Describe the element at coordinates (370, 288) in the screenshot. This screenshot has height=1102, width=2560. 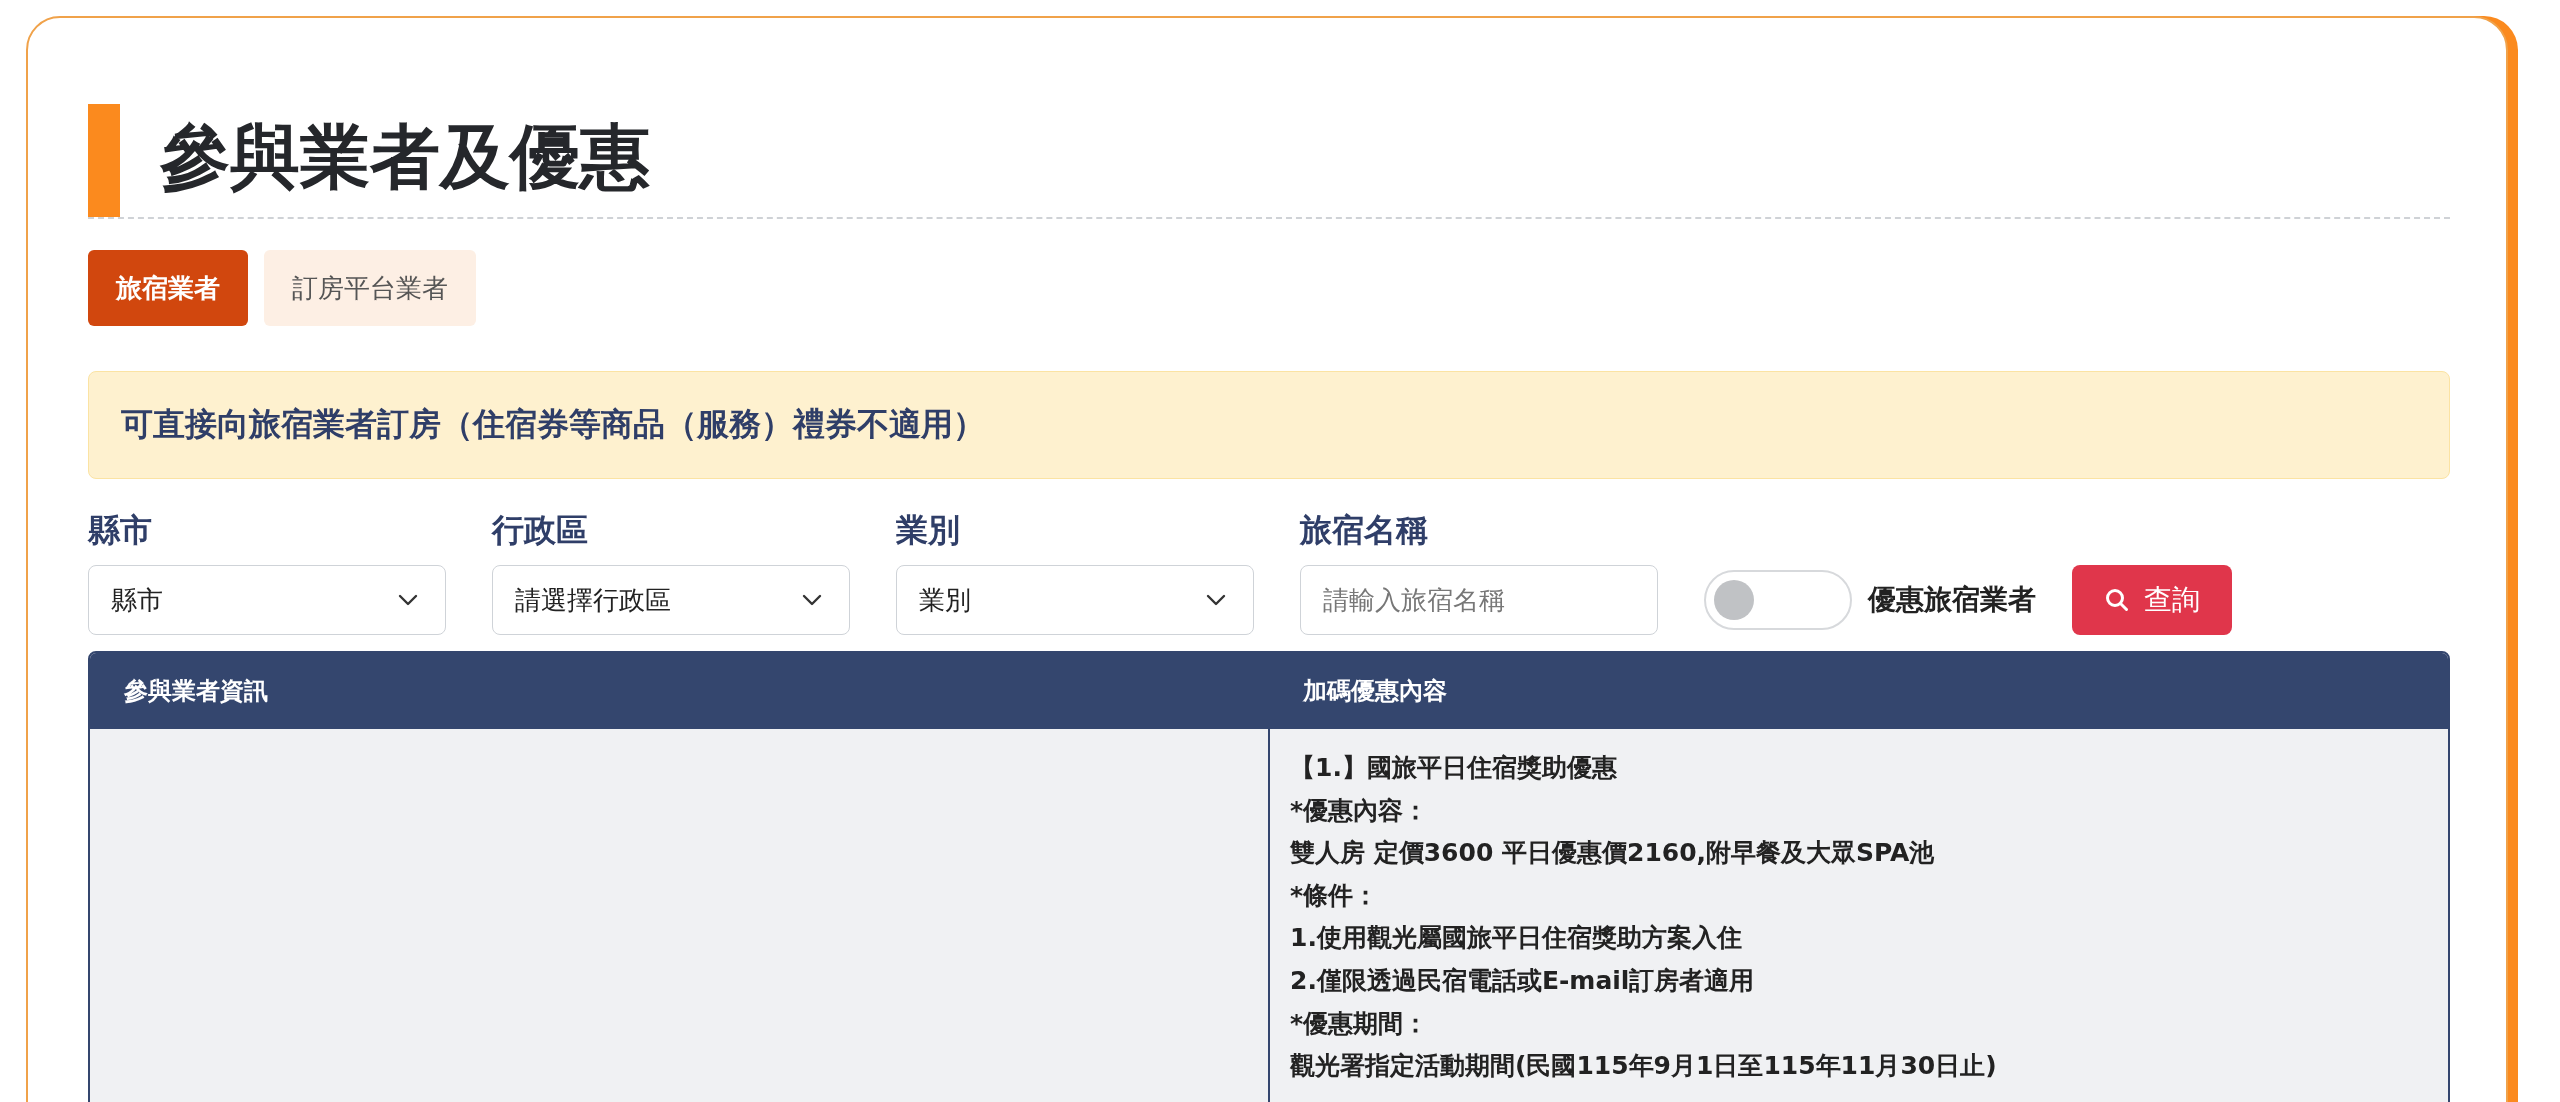
I see `tab: 訂房平台業者` at that location.